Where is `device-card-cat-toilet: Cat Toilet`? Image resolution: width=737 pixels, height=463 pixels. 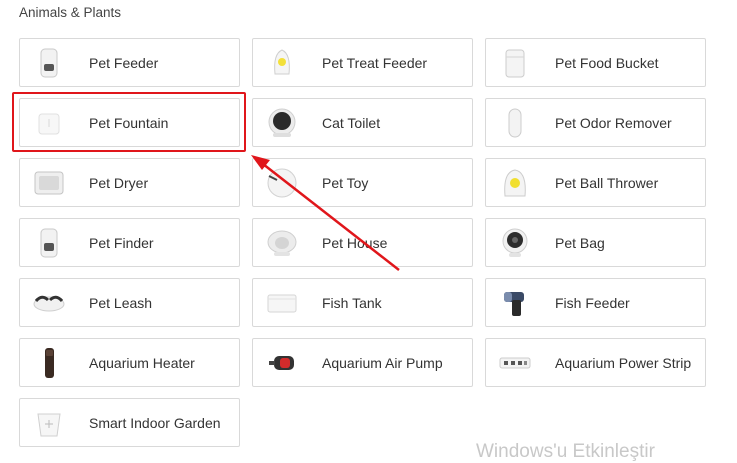
device-card-cat-toilet: Cat Toilet is located at coordinates (362, 122).